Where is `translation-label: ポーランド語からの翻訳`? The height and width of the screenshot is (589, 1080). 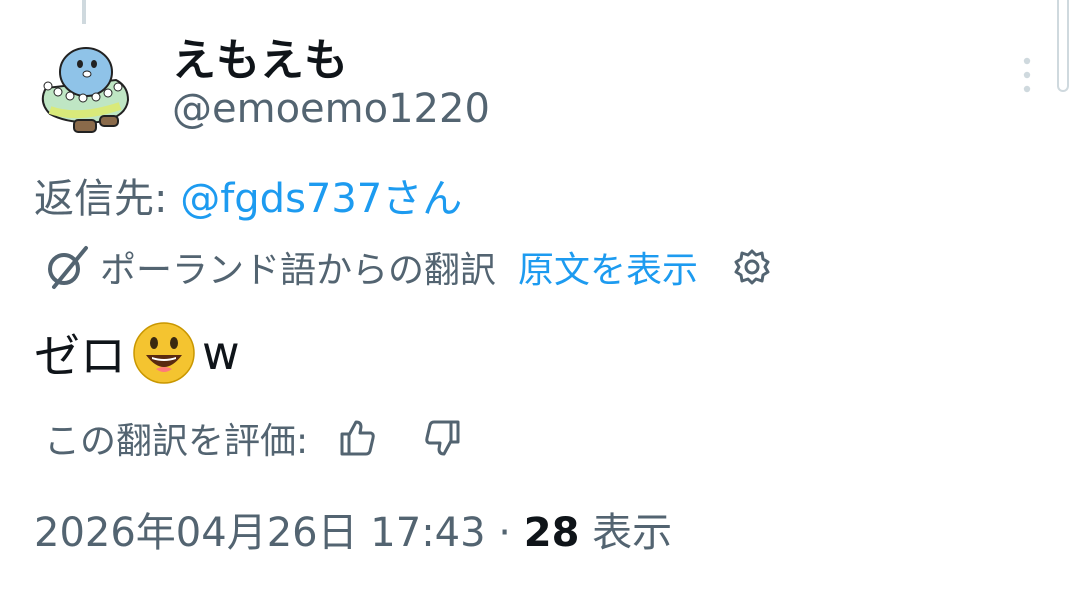
translation-label: ポーランド語からの翻訳 is located at coordinates (298, 270).